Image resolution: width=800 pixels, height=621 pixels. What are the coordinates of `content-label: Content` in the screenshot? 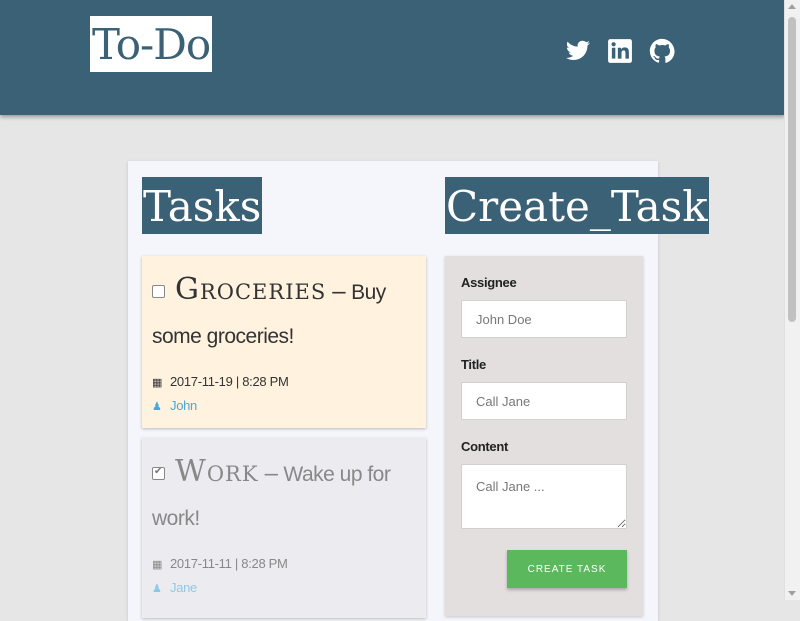 It's located at (484, 446).